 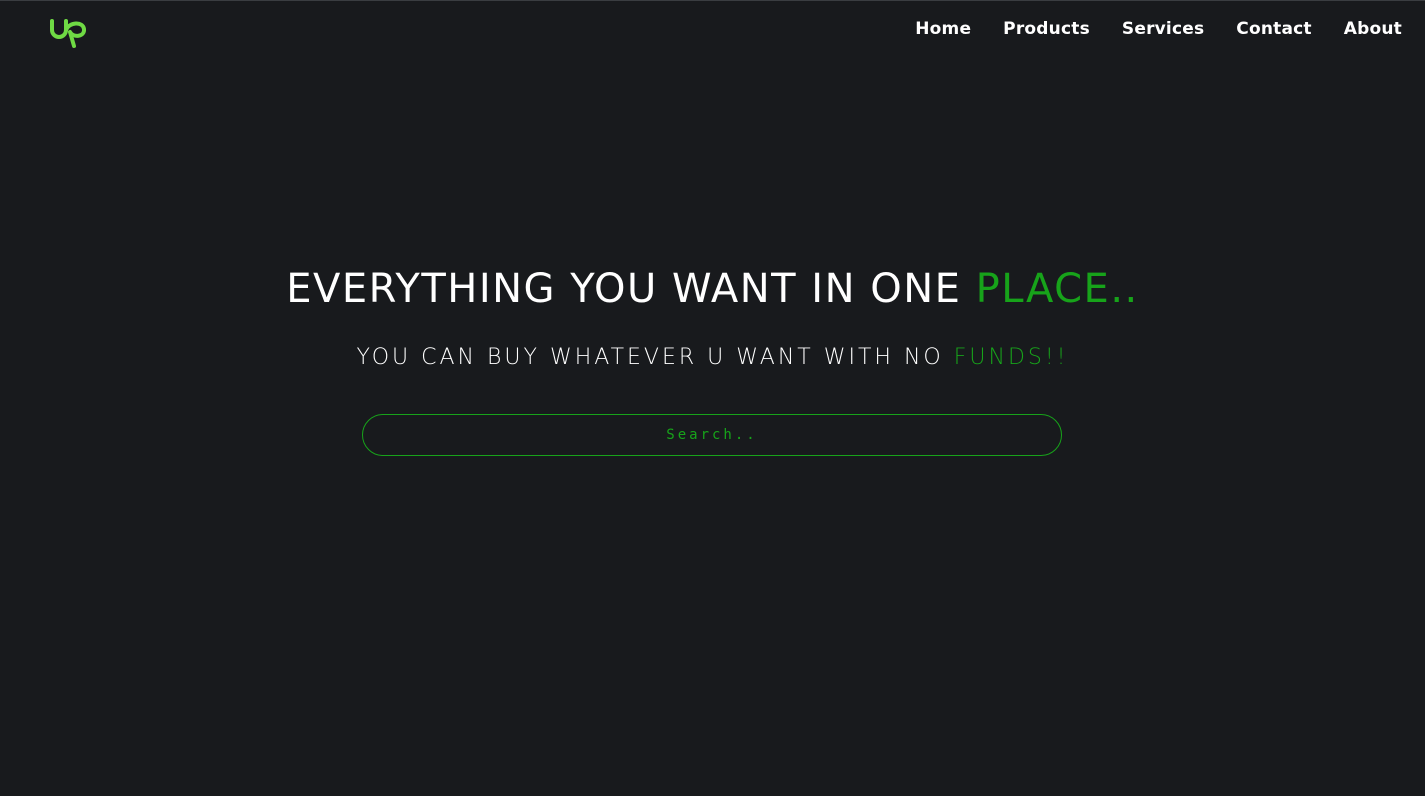 I want to click on hero-title-main: EVERYTHING YOU WANT IN ONE, so click(x=631, y=289).